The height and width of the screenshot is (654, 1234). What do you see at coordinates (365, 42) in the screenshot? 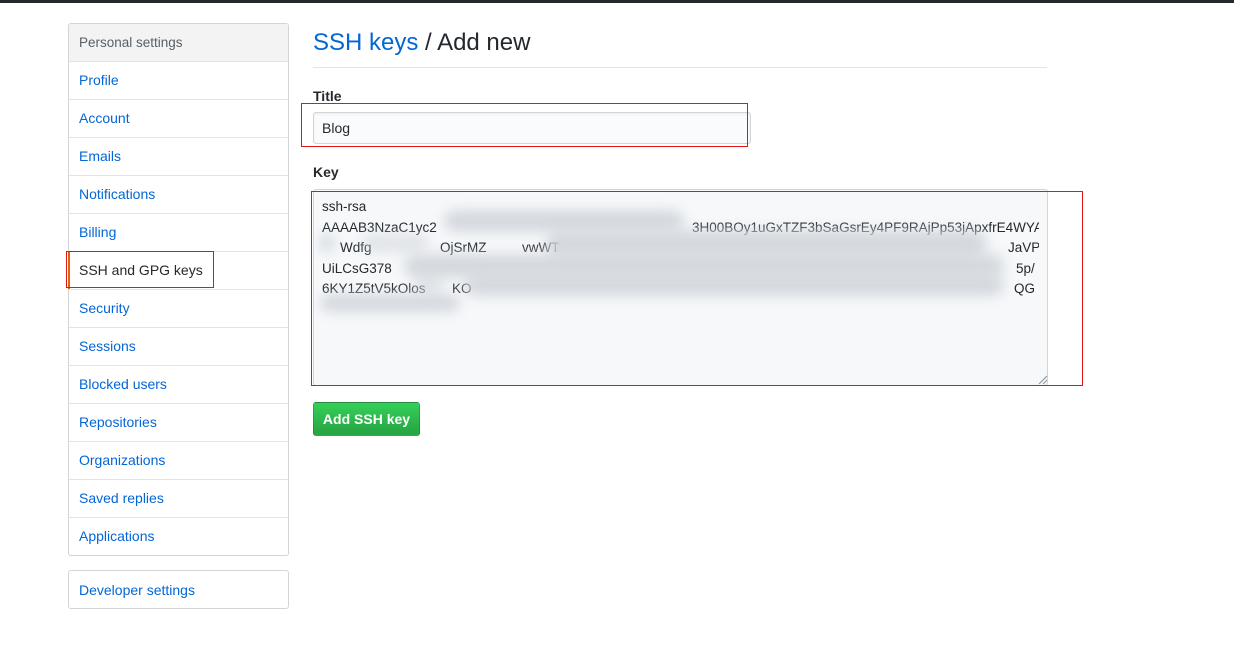
I see `breadcrumb-ssh-keys-link: SSH keys` at bounding box center [365, 42].